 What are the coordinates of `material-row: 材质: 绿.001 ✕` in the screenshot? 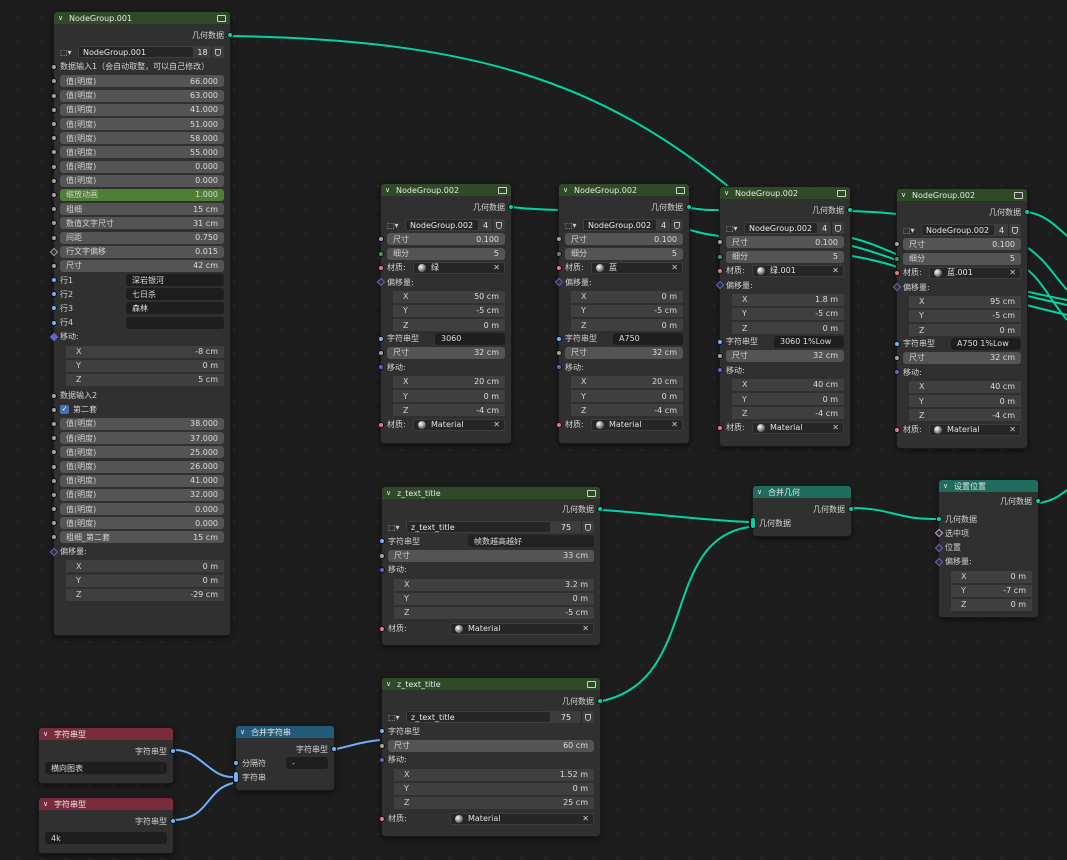 It's located at (780, 271).